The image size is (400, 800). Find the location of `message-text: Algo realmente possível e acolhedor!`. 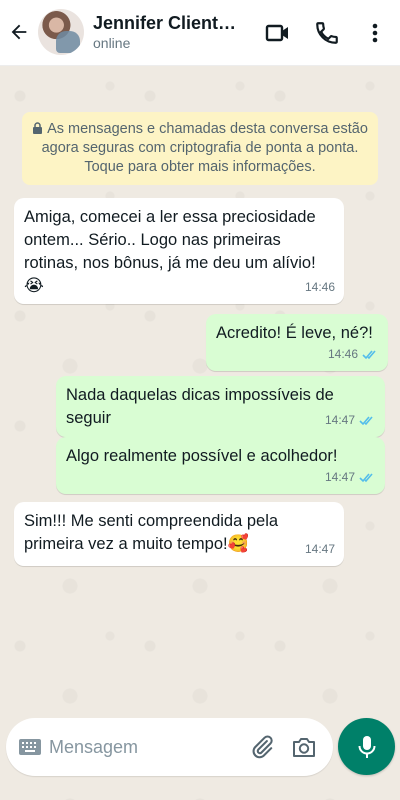

message-text: Algo realmente possível e acolhedor! is located at coordinates (202, 456).